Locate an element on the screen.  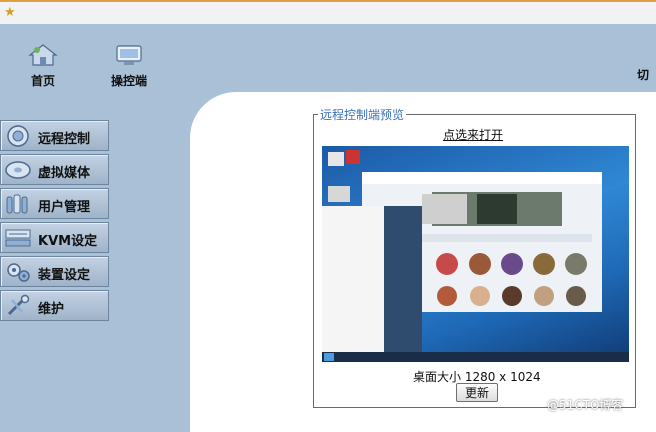
sidebar-item-label: 维护 is located at coordinates (51, 309).